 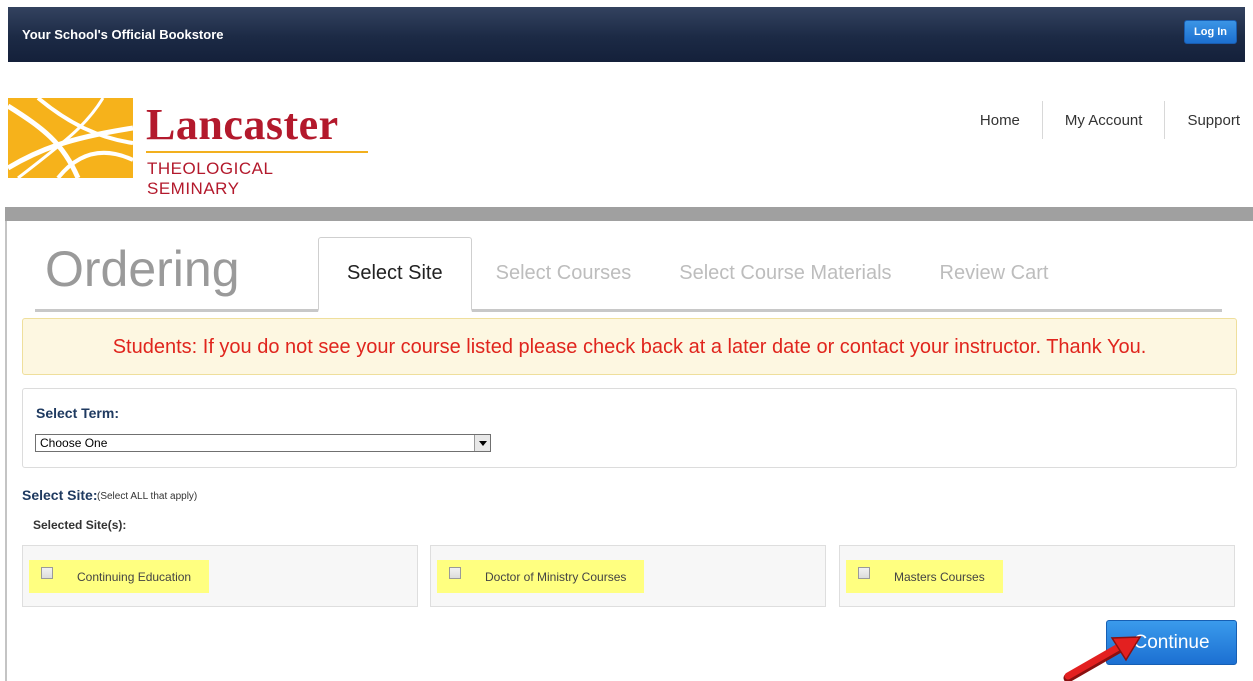 I want to click on logo-divider, so click(x=257, y=152).